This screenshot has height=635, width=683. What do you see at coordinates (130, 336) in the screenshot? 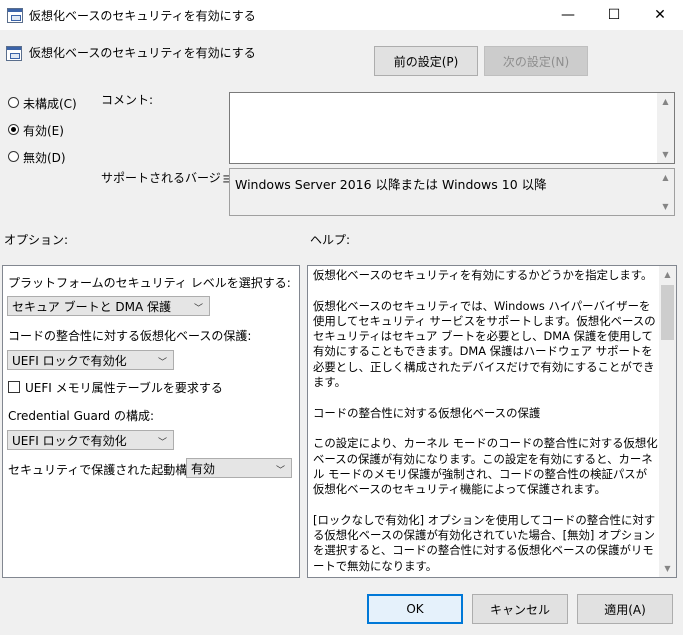
I see `code-integrity-label: コードの整合性に対する仮想化ベースの保護:` at bounding box center [130, 336].